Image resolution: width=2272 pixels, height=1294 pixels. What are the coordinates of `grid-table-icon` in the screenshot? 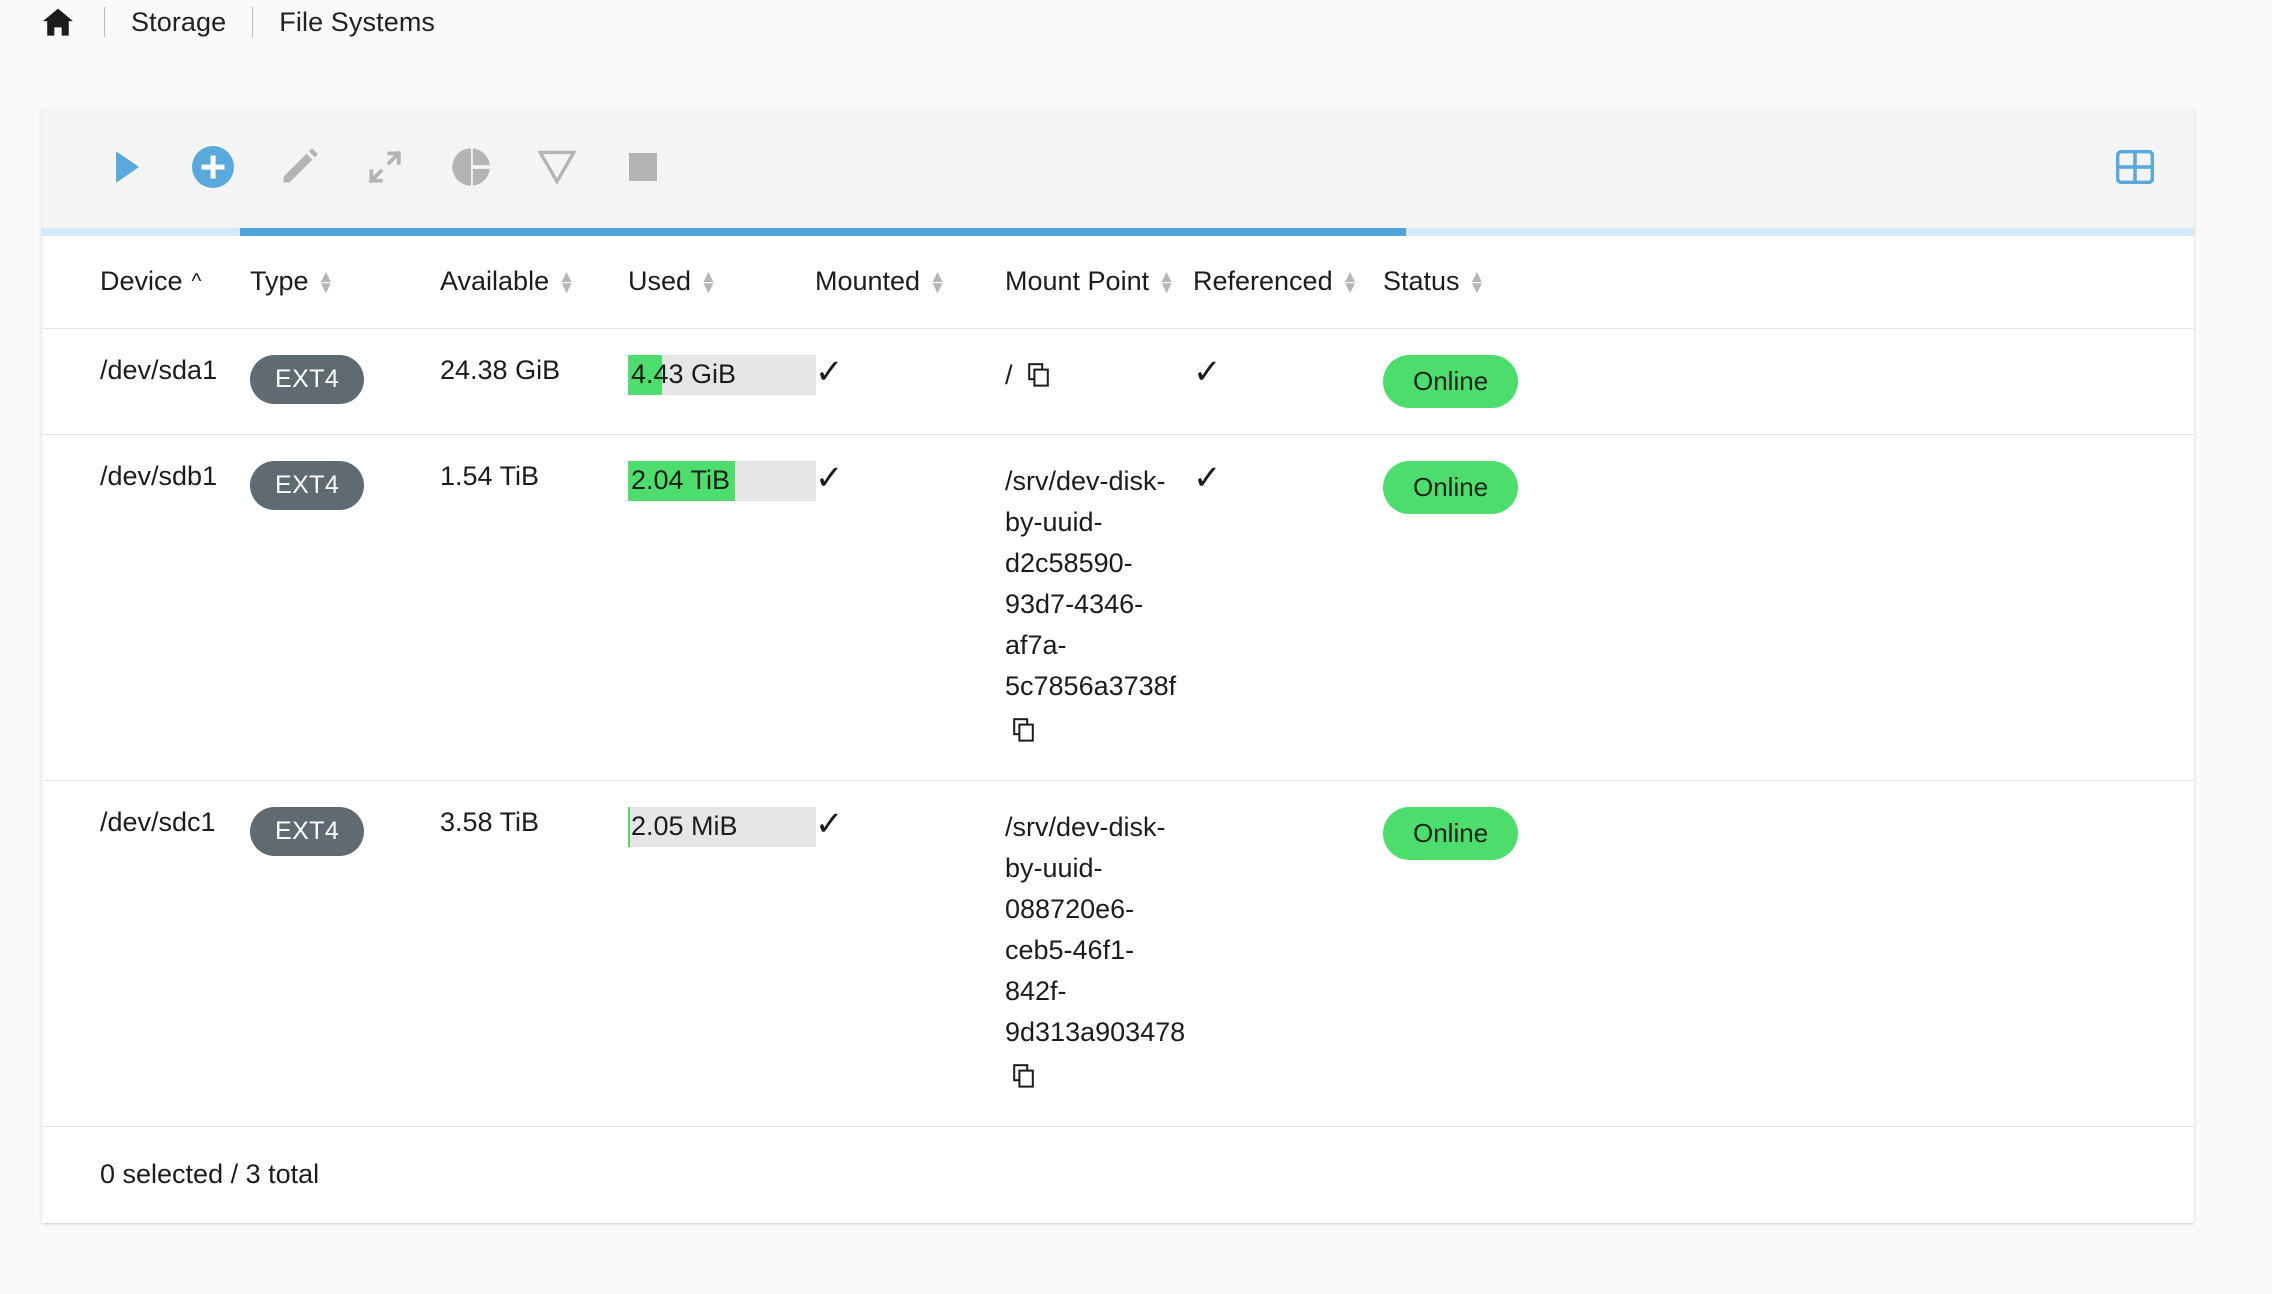 It's located at (2135, 168).